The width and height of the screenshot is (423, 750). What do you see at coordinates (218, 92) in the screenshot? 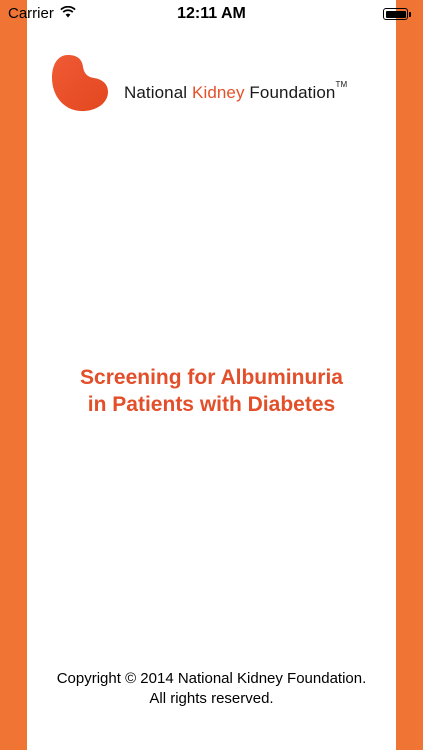
I see `logo-word-kidney: Kidney` at bounding box center [218, 92].